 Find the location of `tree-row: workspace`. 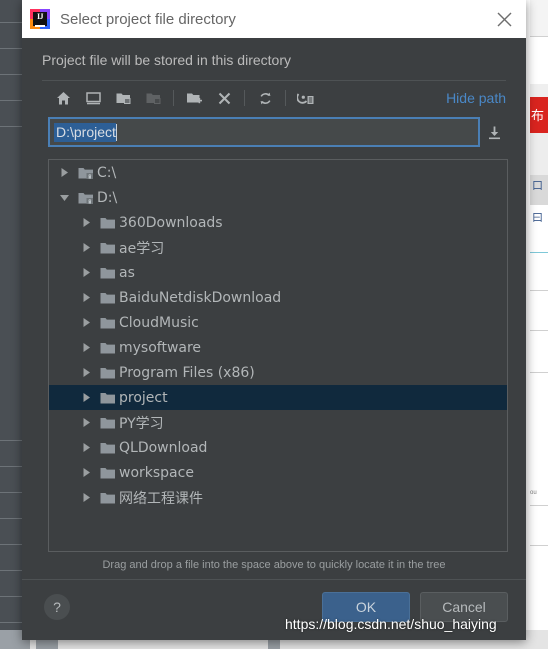

tree-row: workspace is located at coordinates (278, 472).